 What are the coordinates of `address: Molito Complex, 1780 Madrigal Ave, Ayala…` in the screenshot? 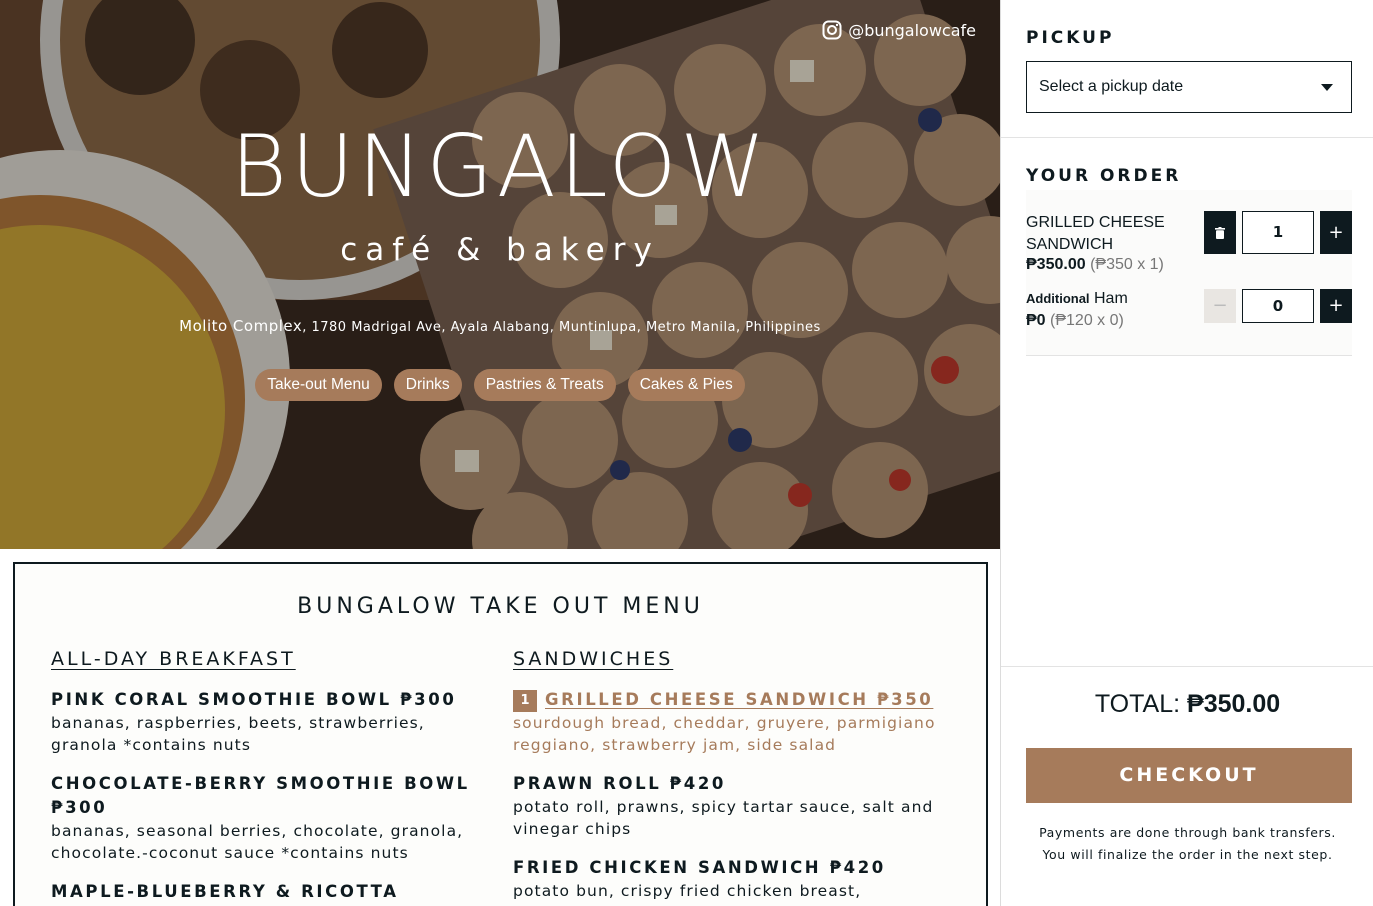 It's located at (500, 325).